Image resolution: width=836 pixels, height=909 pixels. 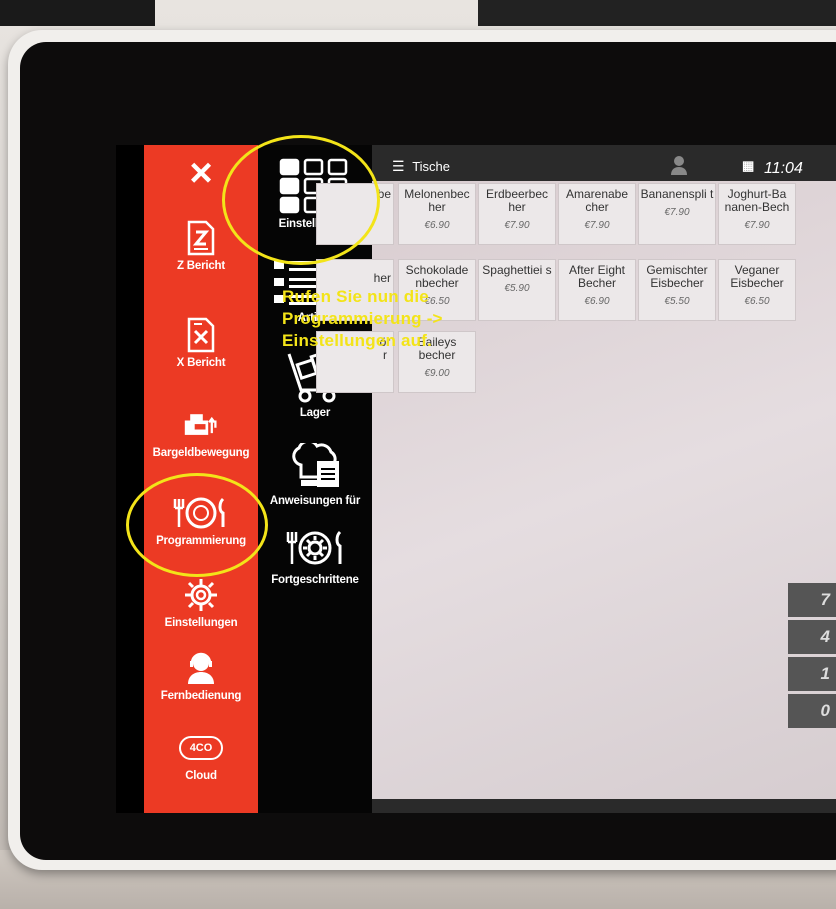 What do you see at coordinates (431, 166) in the screenshot?
I see `tables-label: Tische` at bounding box center [431, 166].